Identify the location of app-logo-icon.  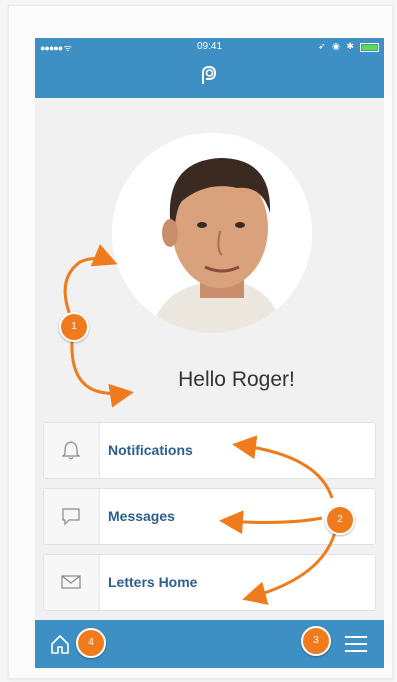
(209, 74).